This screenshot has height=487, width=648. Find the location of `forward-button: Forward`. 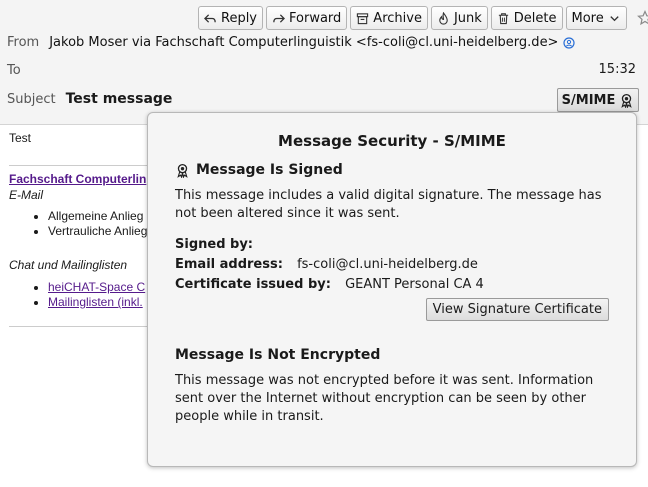

forward-button: Forward is located at coordinates (307, 18).